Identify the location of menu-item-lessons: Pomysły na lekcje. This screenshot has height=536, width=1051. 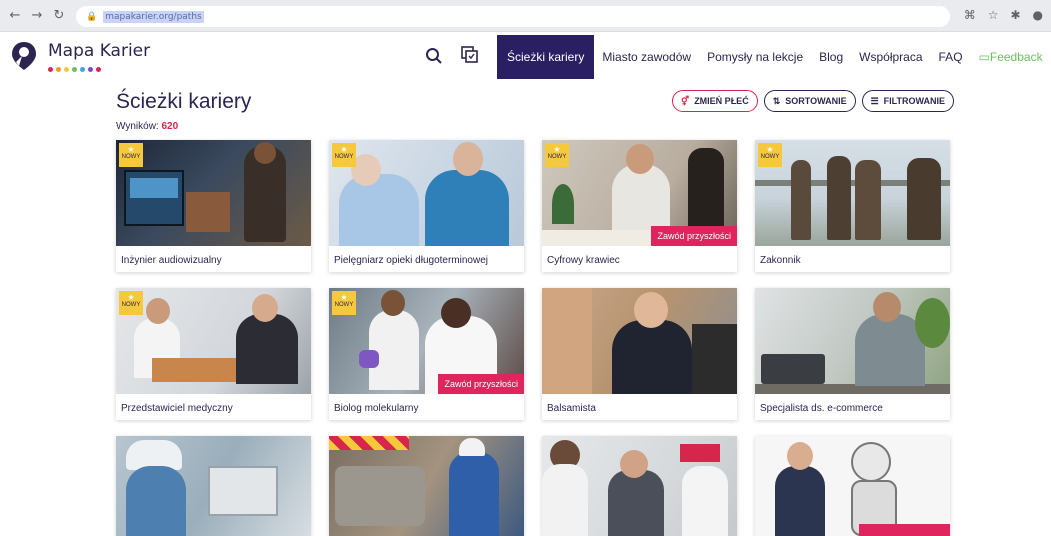
(755, 57).